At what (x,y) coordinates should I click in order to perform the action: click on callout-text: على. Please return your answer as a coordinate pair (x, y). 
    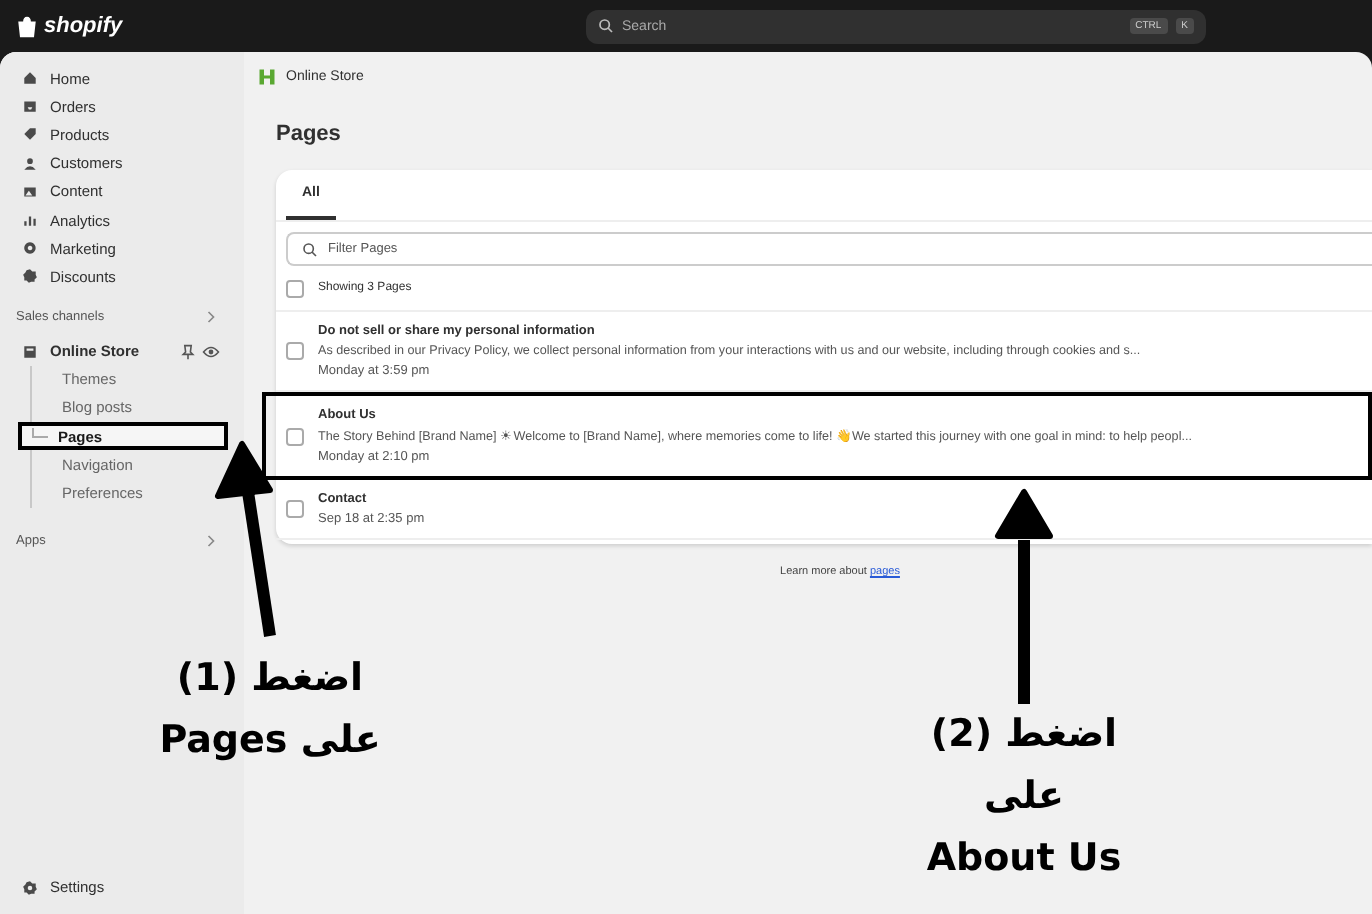
    Looking at the image, I should click on (1024, 797).